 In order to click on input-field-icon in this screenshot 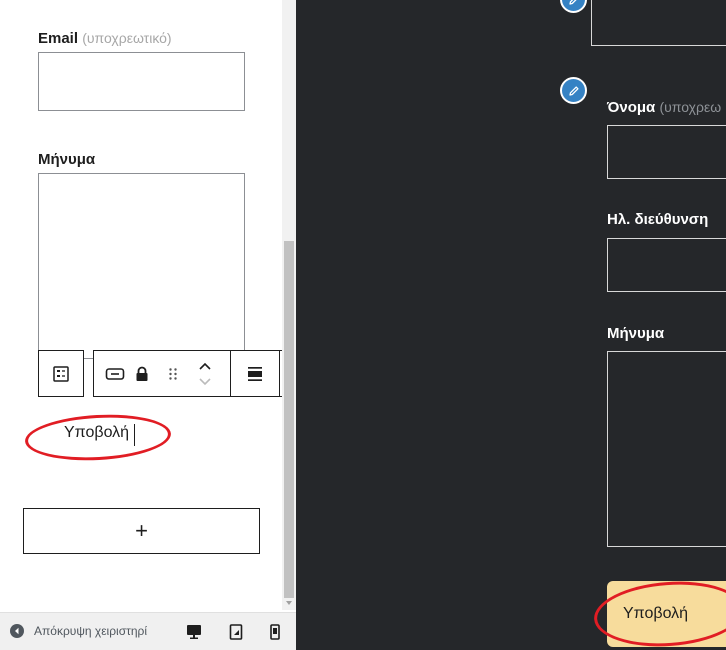, I will do `click(115, 373)`.